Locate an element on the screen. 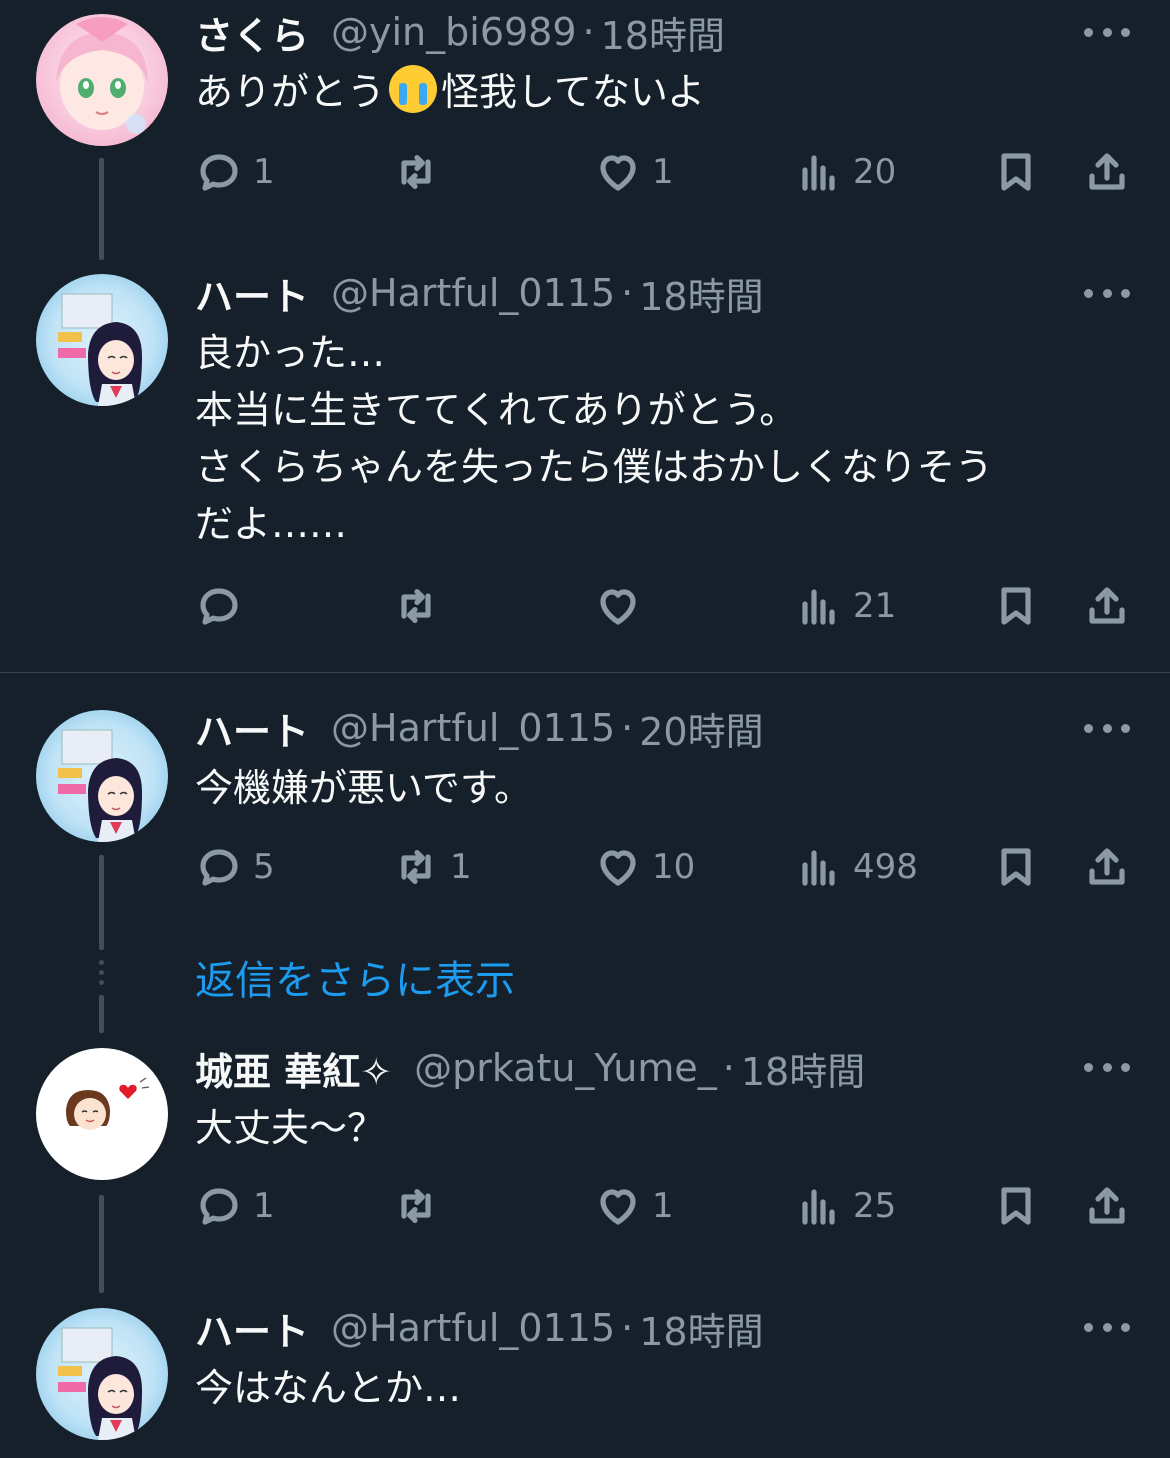 The height and width of the screenshot is (1458, 1170). retweet-count: 1 is located at coordinates (461, 867).